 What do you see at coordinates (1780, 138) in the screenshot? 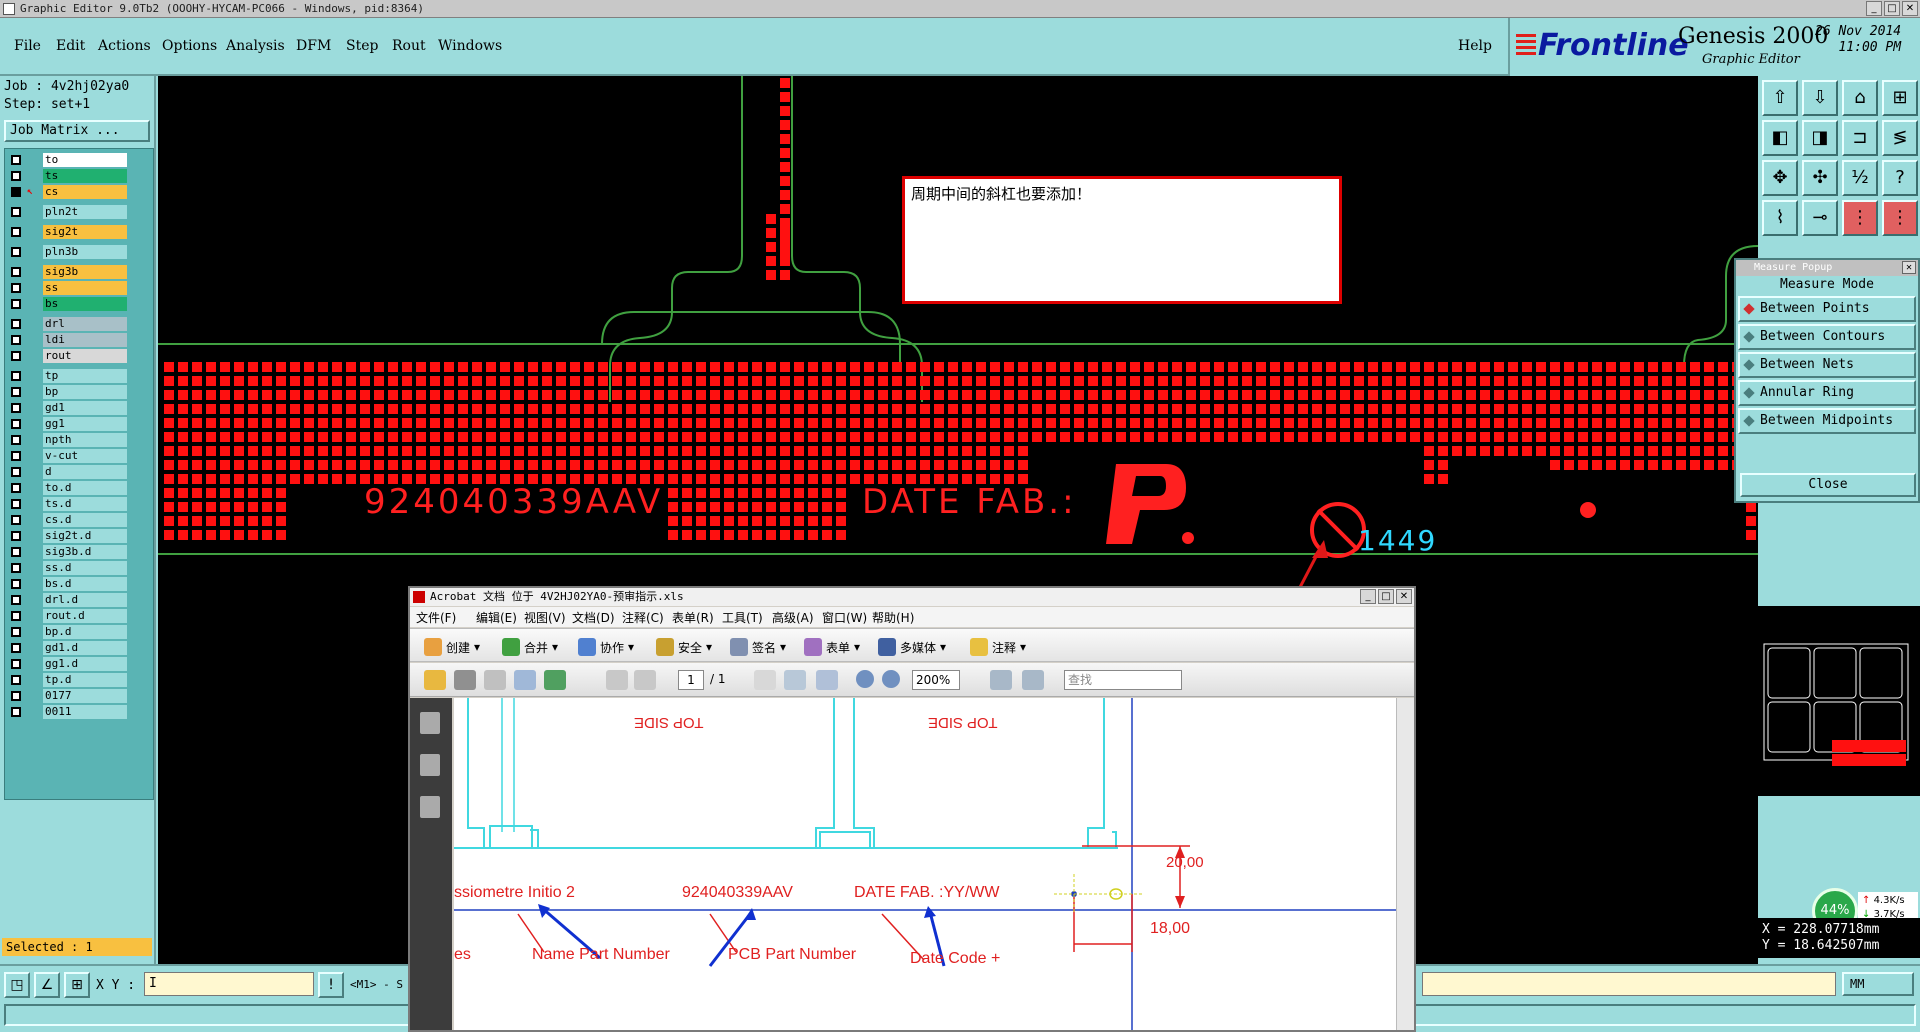
I see `pan-left-button: ◧` at bounding box center [1780, 138].